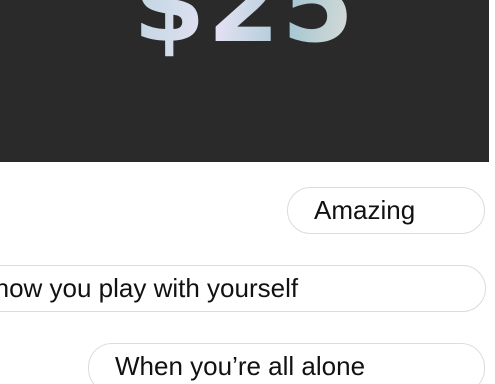  What do you see at coordinates (286, 363) in the screenshot?
I see `reply-suggestion-alone: When you’re all alone` at bounding box center [286, 363].